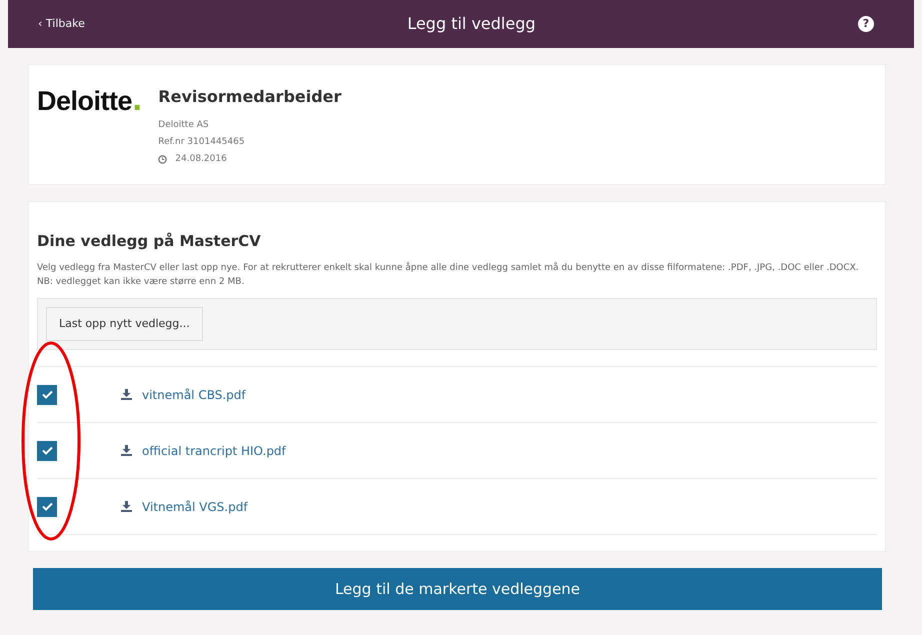  I want to click on reference-number: Ref.nr 3101445465, so click(202, 143).